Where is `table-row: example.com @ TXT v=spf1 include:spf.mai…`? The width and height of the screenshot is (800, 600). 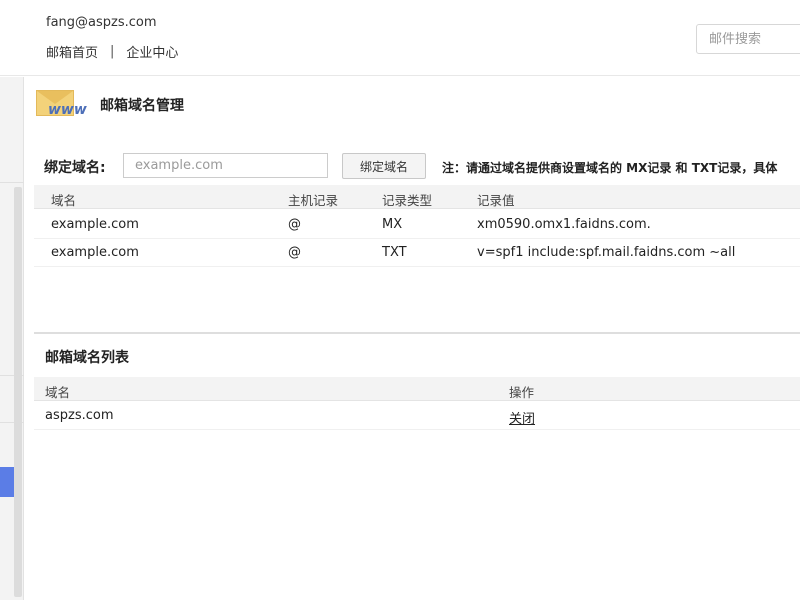 table-row: example.com @ TXT v=spf1 include:spf.mai… is located at coordinates (417, 253).